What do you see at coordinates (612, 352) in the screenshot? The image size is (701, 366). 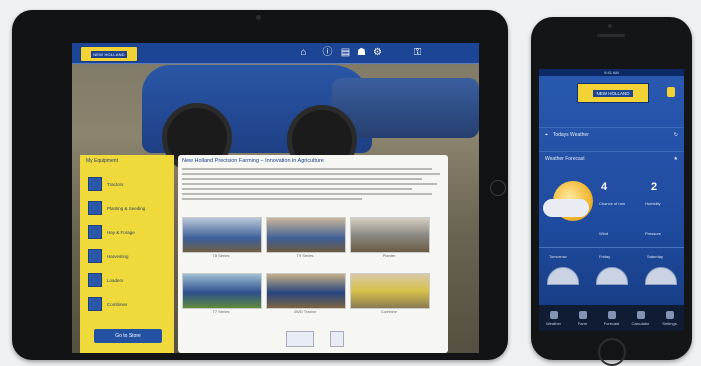 I see `phone-home-button` at bounding box center [612, 352].